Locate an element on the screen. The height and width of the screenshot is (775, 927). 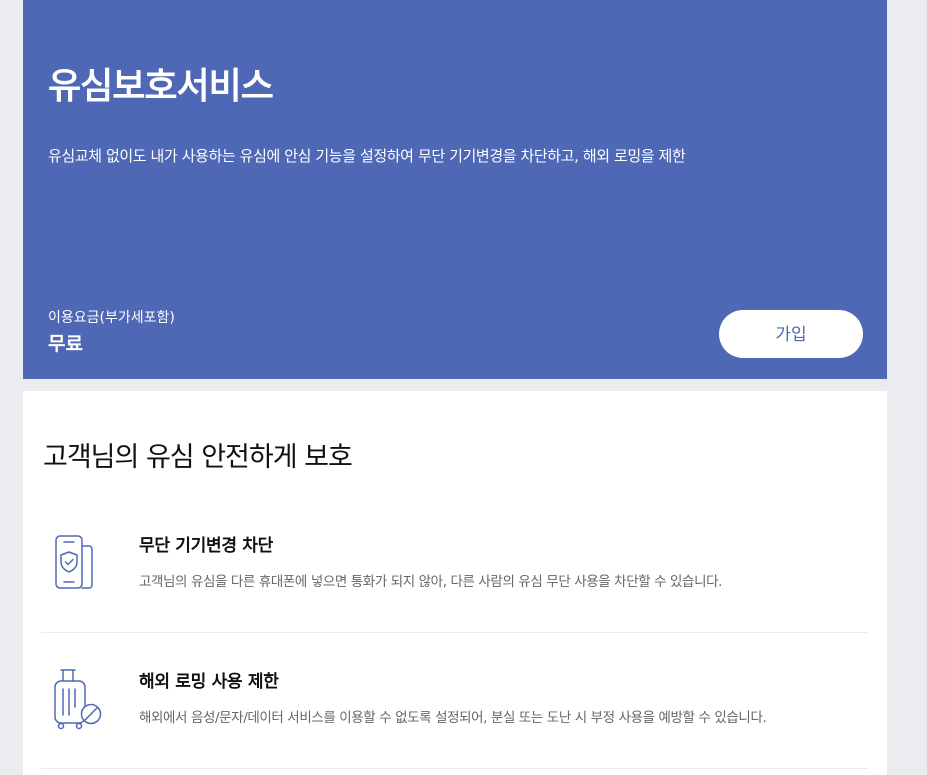
feature-title: 해외 로밍 사용 제한 is located at coordinates (209, 682).